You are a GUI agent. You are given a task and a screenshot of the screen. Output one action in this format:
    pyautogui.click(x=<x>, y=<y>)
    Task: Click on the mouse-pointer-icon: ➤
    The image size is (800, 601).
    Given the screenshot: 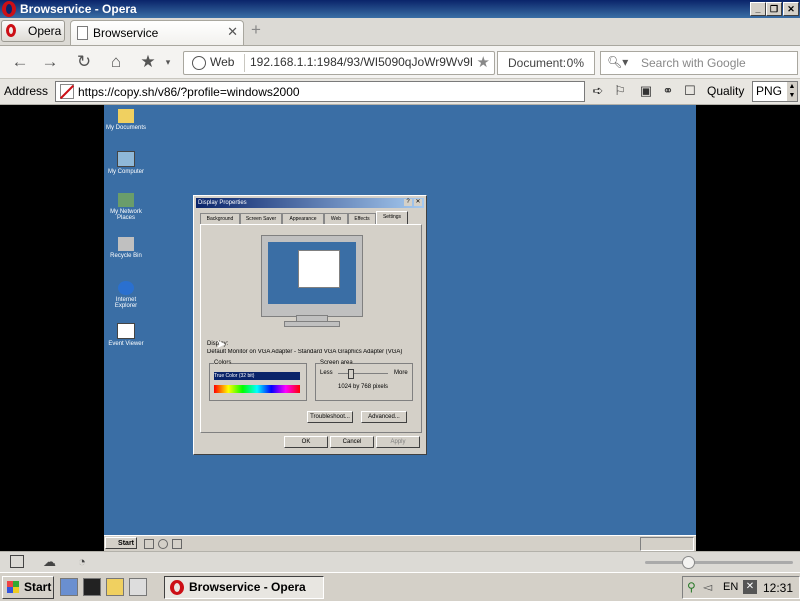 What is the action you would take?
    pyautogui.click(x=221, y=344)
    